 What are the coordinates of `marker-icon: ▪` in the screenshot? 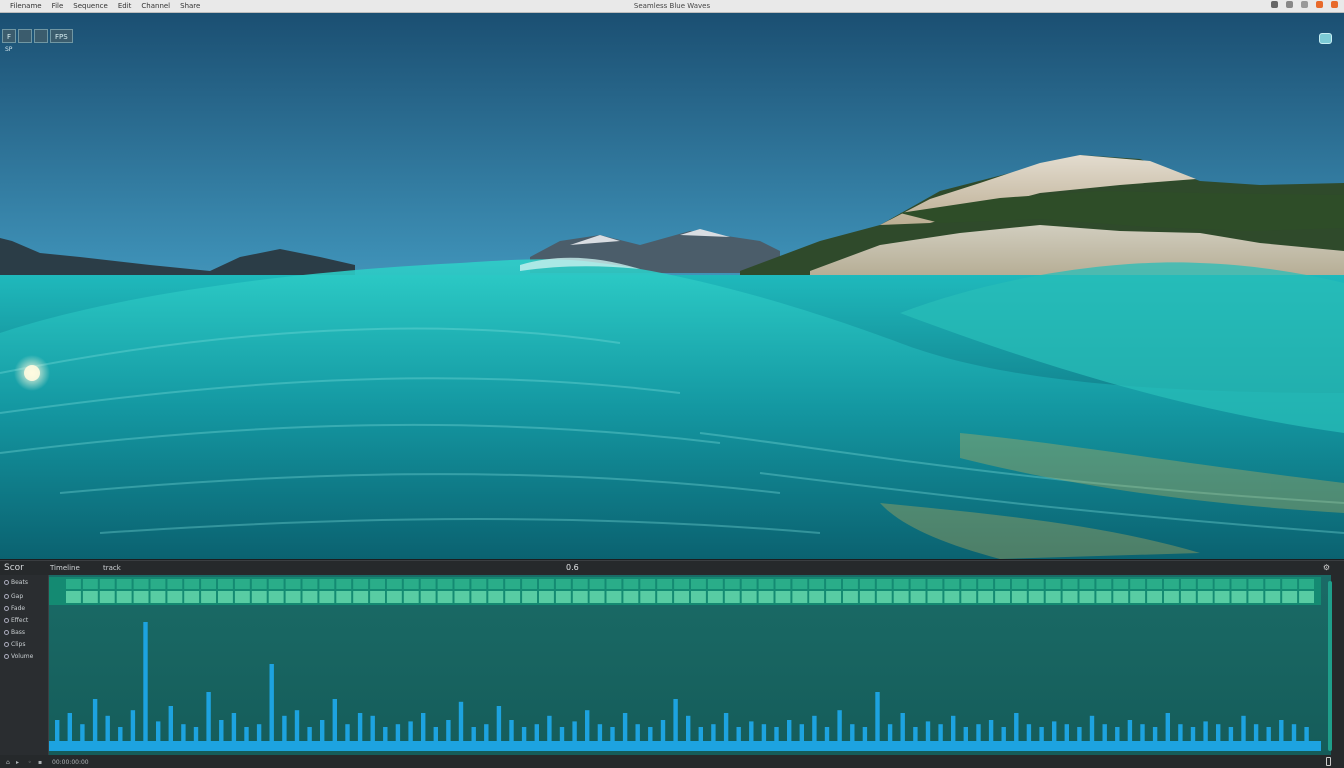 It's located at (40, 762).